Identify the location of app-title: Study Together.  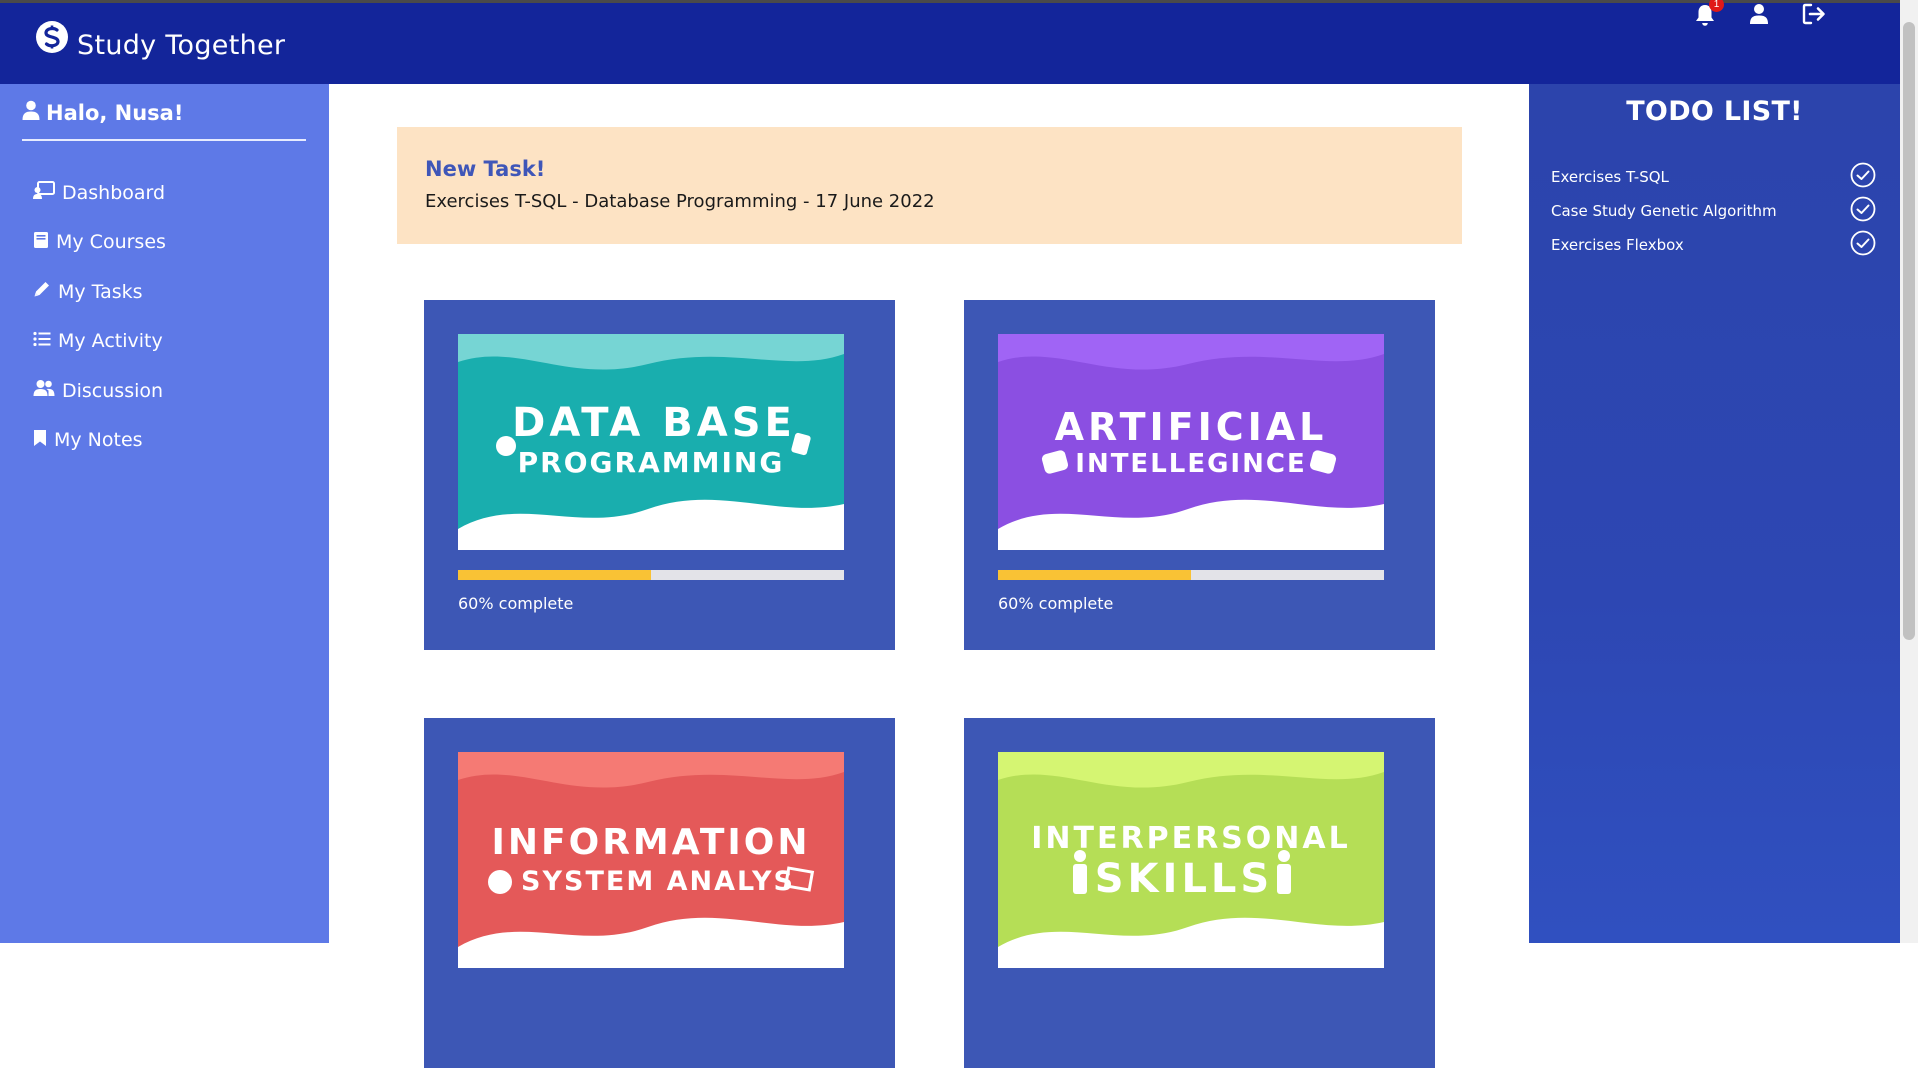
(181, 45).